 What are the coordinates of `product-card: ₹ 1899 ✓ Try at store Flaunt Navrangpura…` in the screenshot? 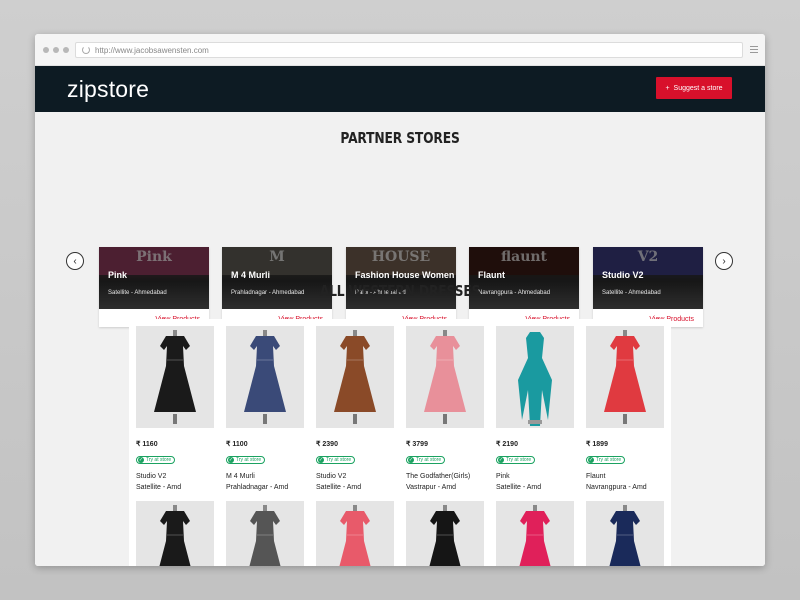 It's located at (625, 408).